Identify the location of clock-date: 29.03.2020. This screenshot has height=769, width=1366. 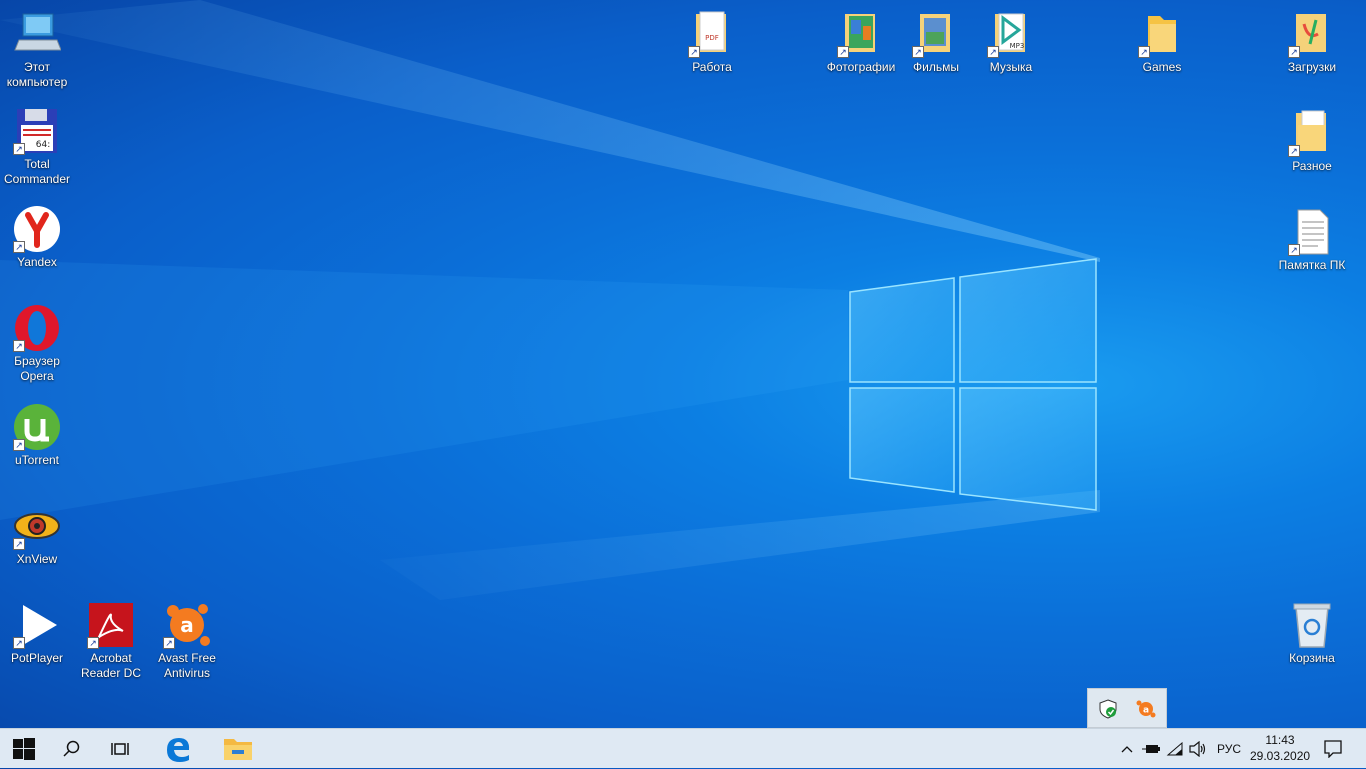
(1280, 756).